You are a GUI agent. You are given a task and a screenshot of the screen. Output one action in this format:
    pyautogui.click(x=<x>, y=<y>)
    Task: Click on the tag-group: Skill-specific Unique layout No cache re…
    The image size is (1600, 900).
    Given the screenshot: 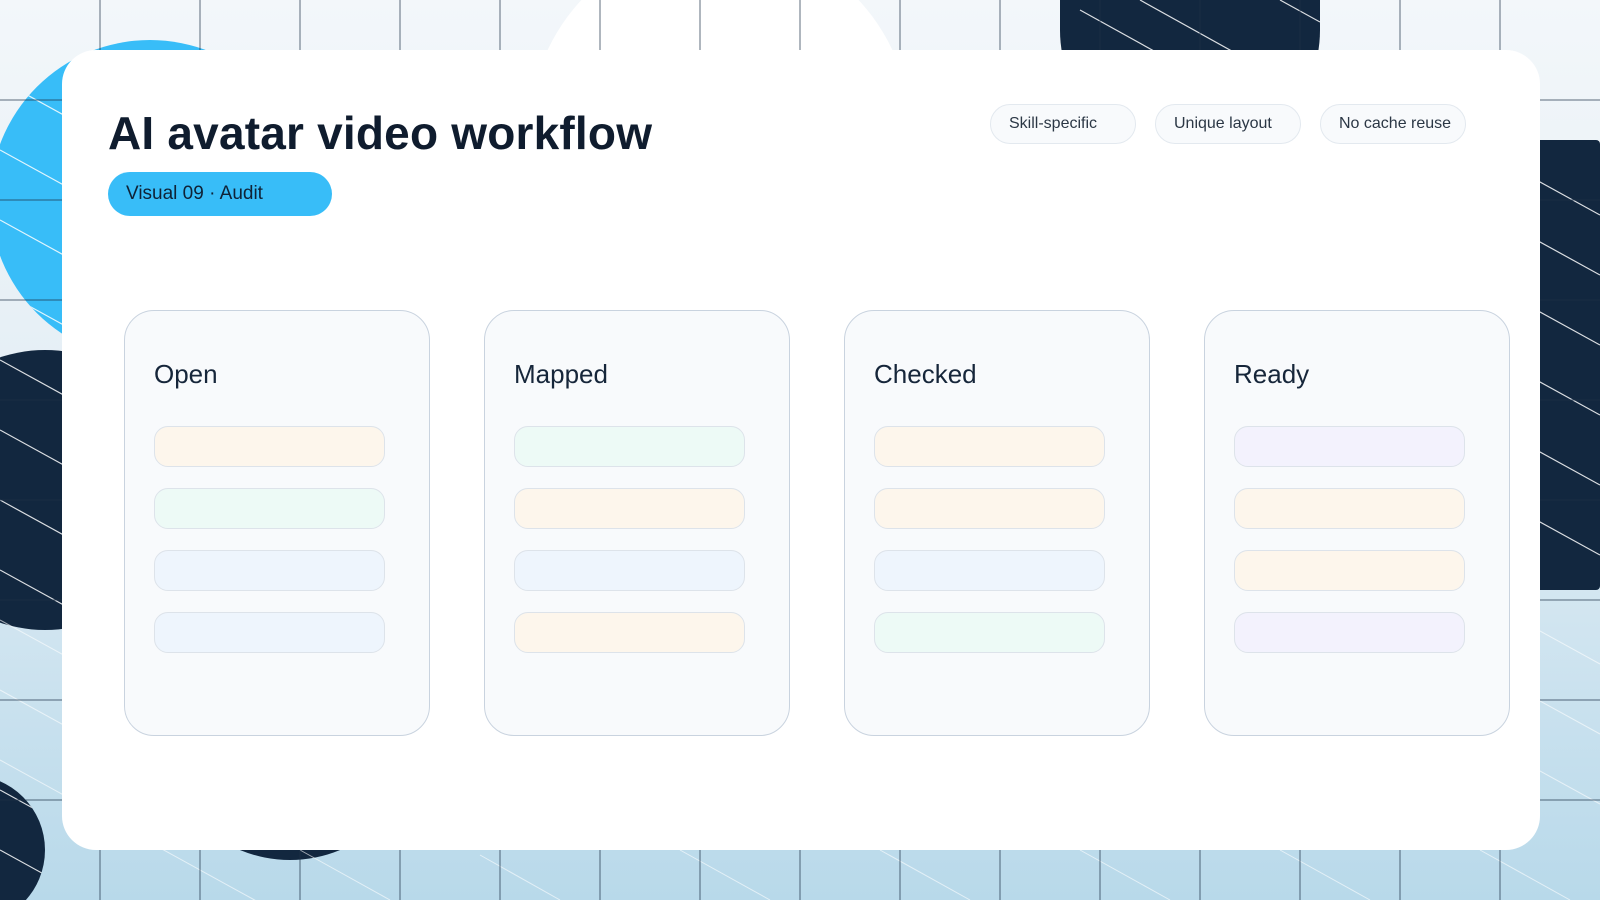 What is the action you would take?
    pyautogui.click(x=801, y=124)
    